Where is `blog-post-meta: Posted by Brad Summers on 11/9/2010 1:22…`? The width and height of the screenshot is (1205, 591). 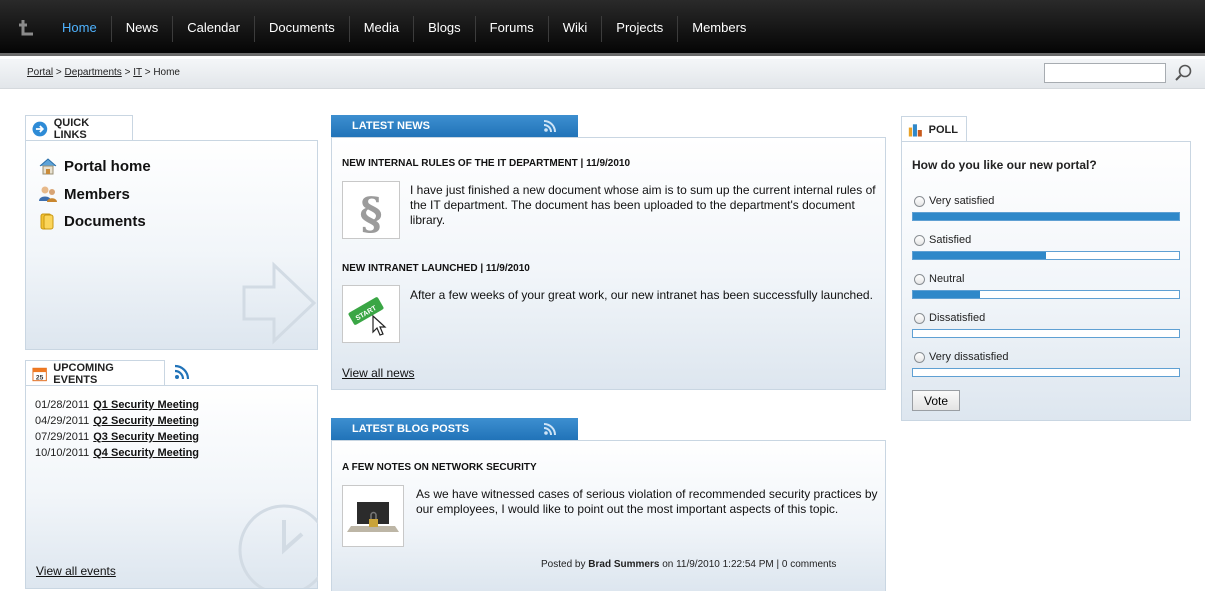
blog-post-meta: Posted by Brad Summers on 11/9/2010 1:22… is located at coordinates (688, 564).